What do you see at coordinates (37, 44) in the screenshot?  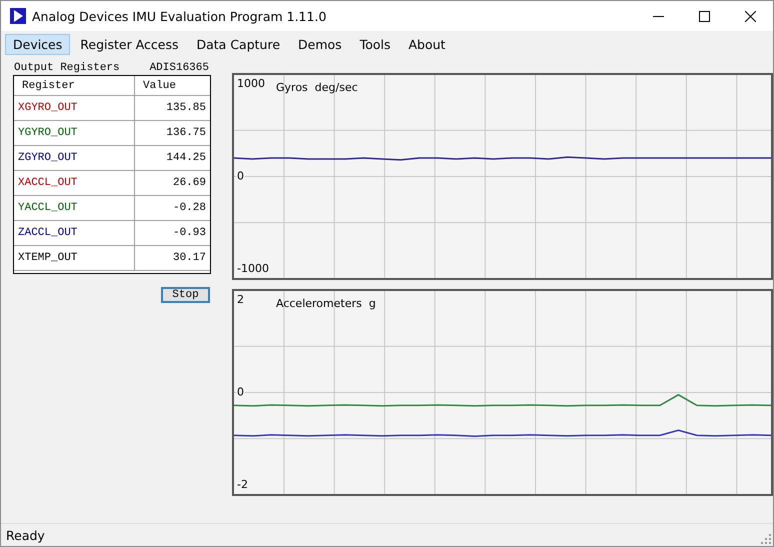 I see `menu-item: Devices` at bounding box center [37, 44].